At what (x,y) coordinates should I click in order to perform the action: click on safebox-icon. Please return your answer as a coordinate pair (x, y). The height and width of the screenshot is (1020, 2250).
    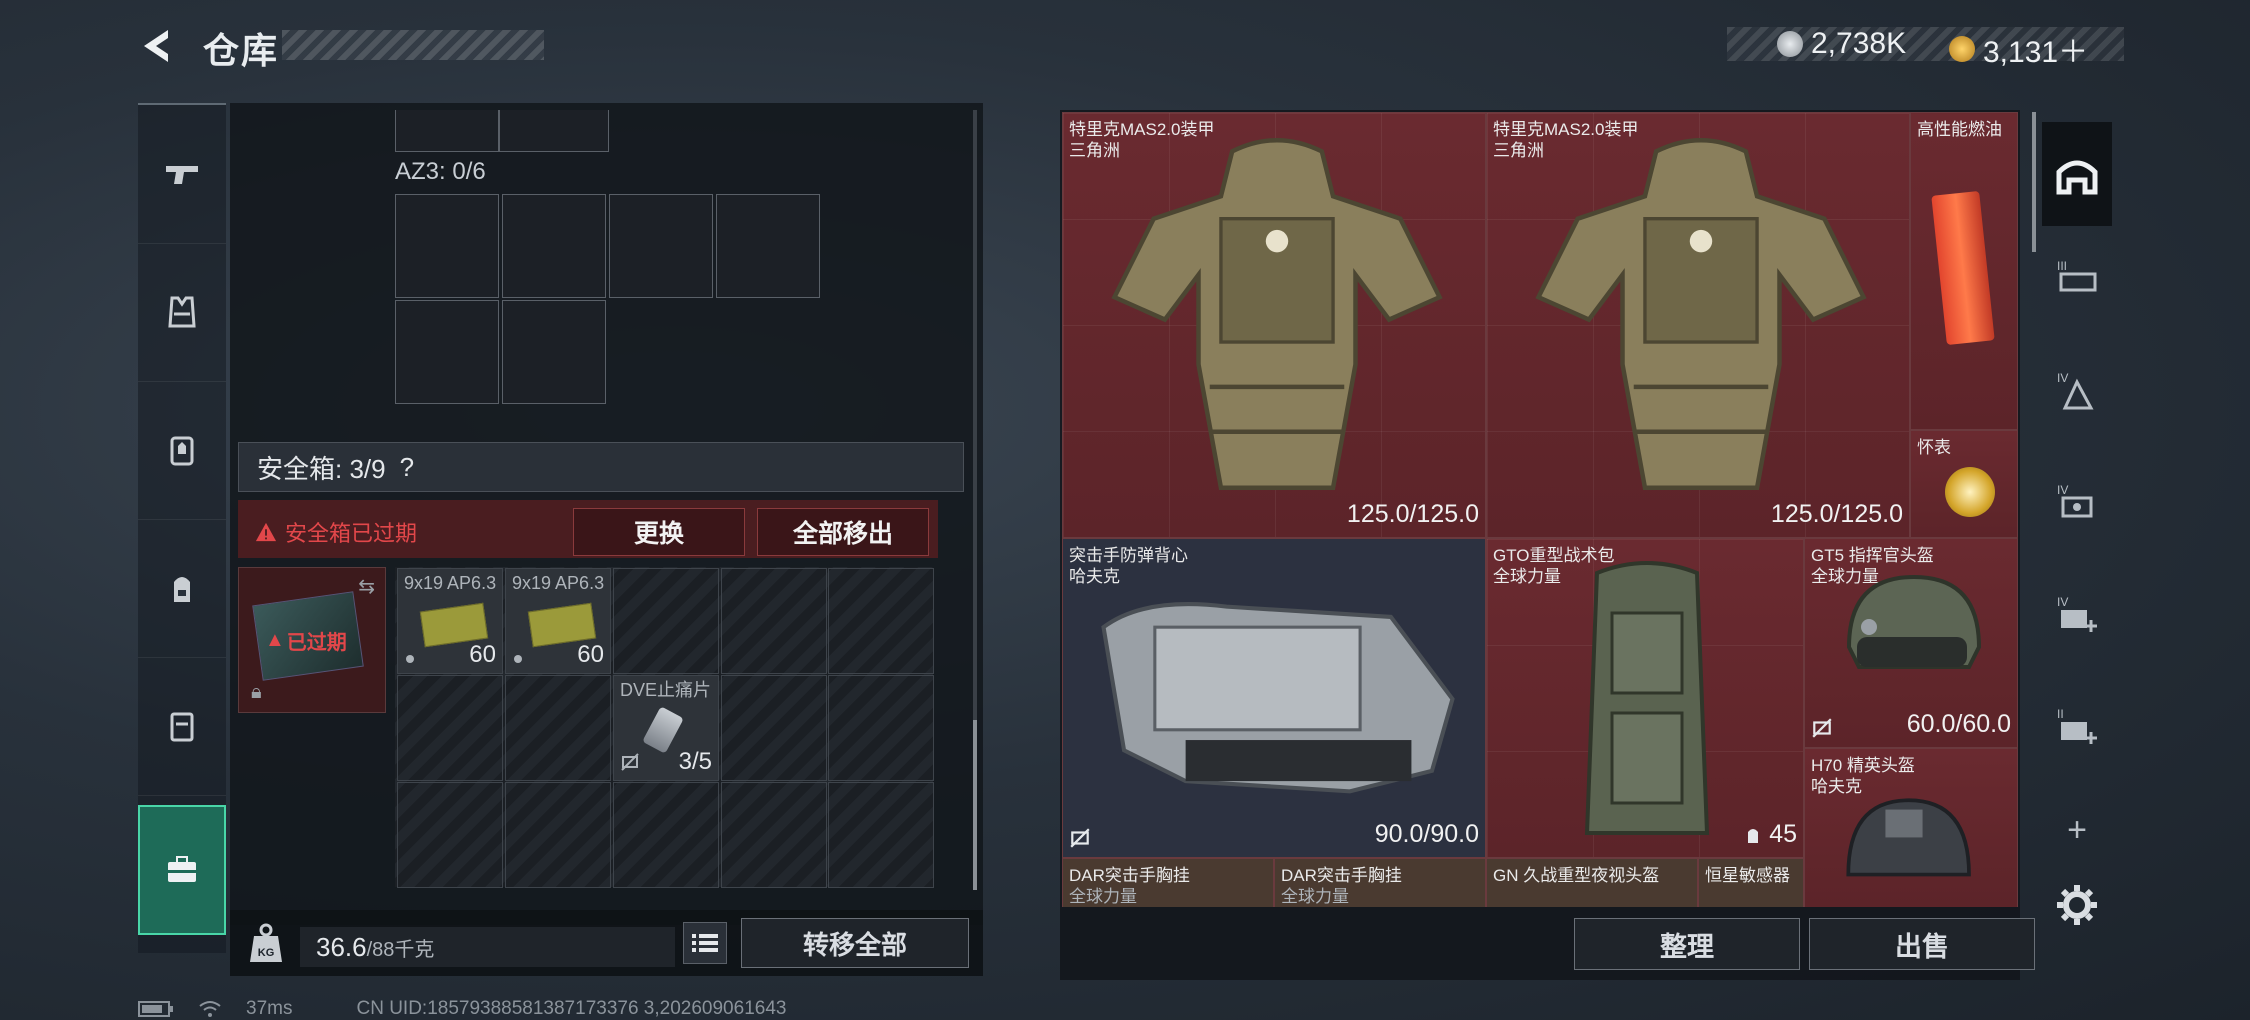
    Looking at the image, I should click on (182, 869).